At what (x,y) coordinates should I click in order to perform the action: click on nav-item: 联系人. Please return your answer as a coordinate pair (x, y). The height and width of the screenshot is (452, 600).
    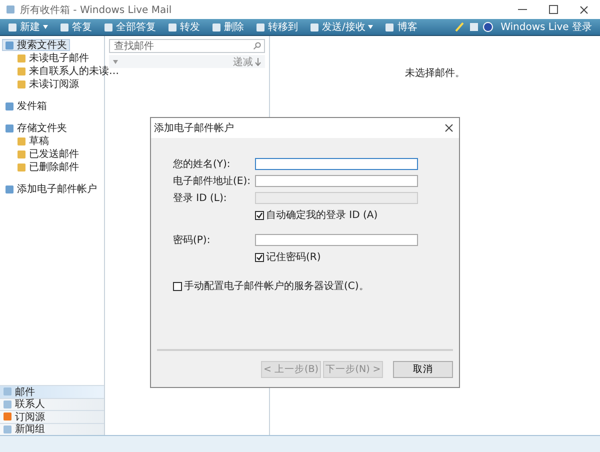
    Looking at the image, I should click on (52, 404).